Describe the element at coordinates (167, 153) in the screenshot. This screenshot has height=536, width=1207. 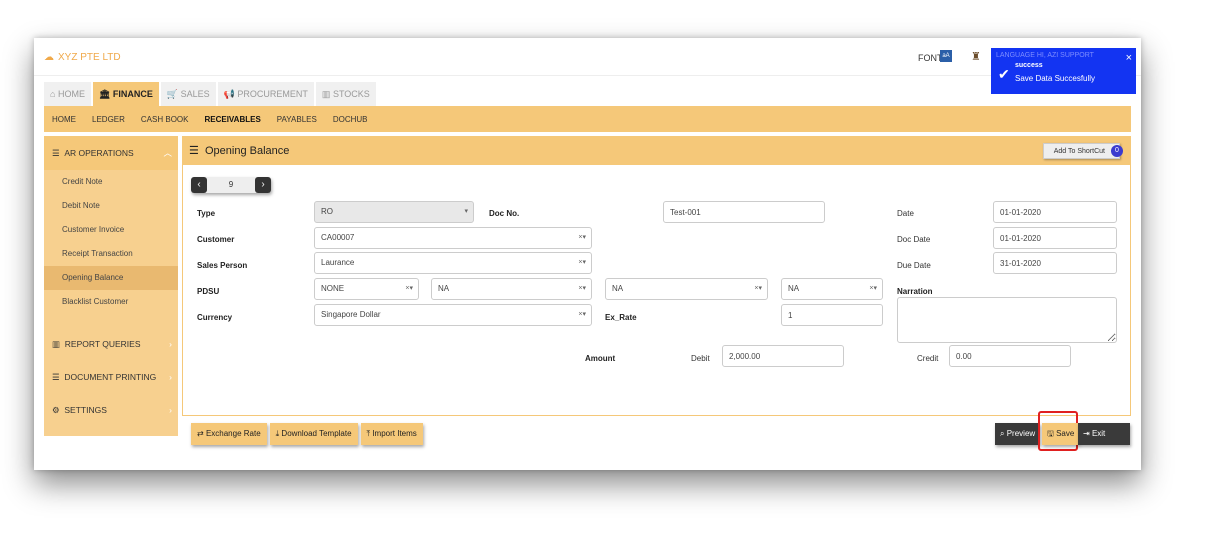
I see `chevron-up-icon: ︿` at that location.